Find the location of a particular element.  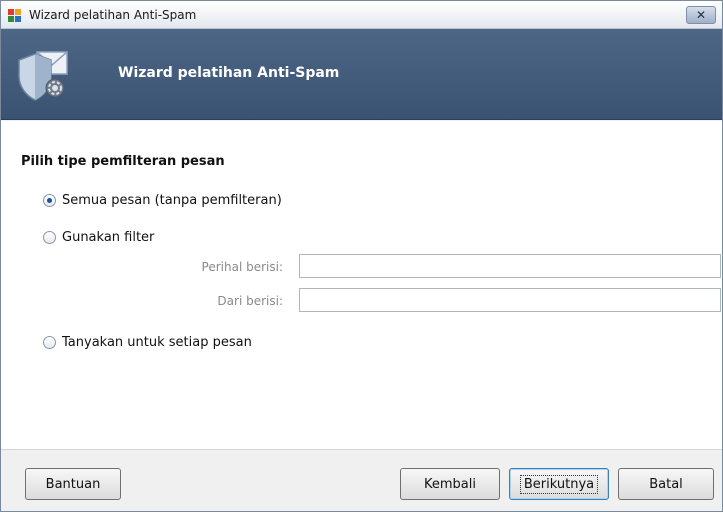

back-button-label: Kembali is located at coordinates (450, 484).